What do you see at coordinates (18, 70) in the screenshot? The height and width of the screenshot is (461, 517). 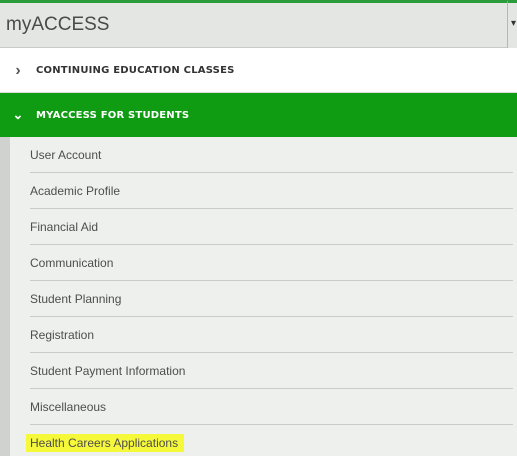 I see `chevron-right-icon: ›` at bounding box center [18, 70].